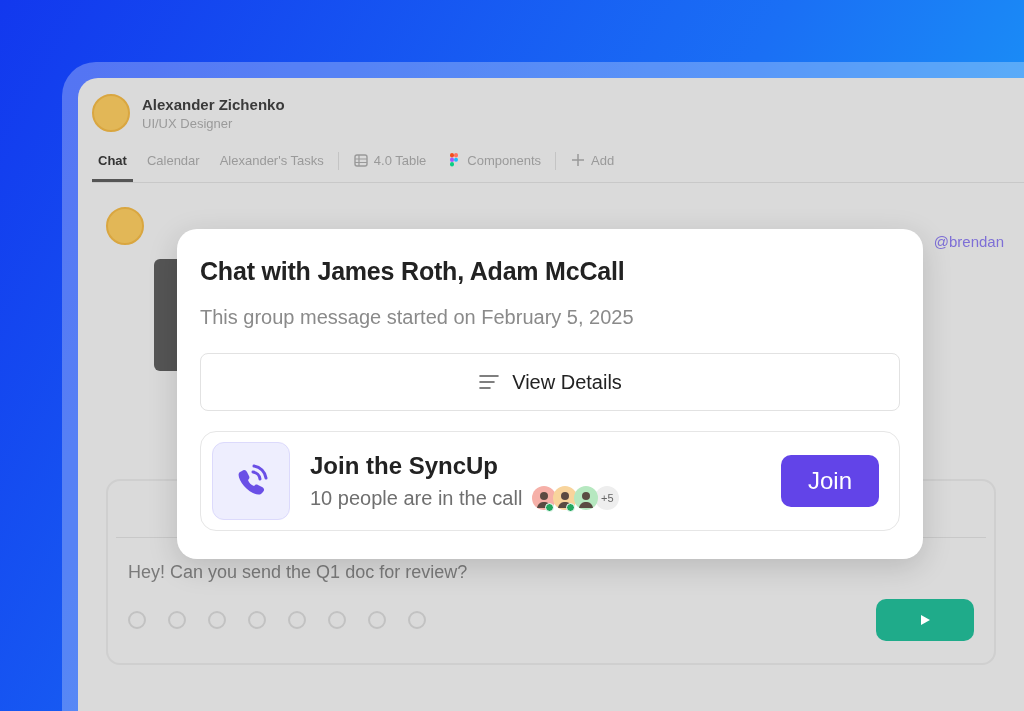 The image size is (1024, 711). What do you see at coordinates (173, 164) in the screenshot?
I see `tab: Calendar` at bounding box center [173, 164].